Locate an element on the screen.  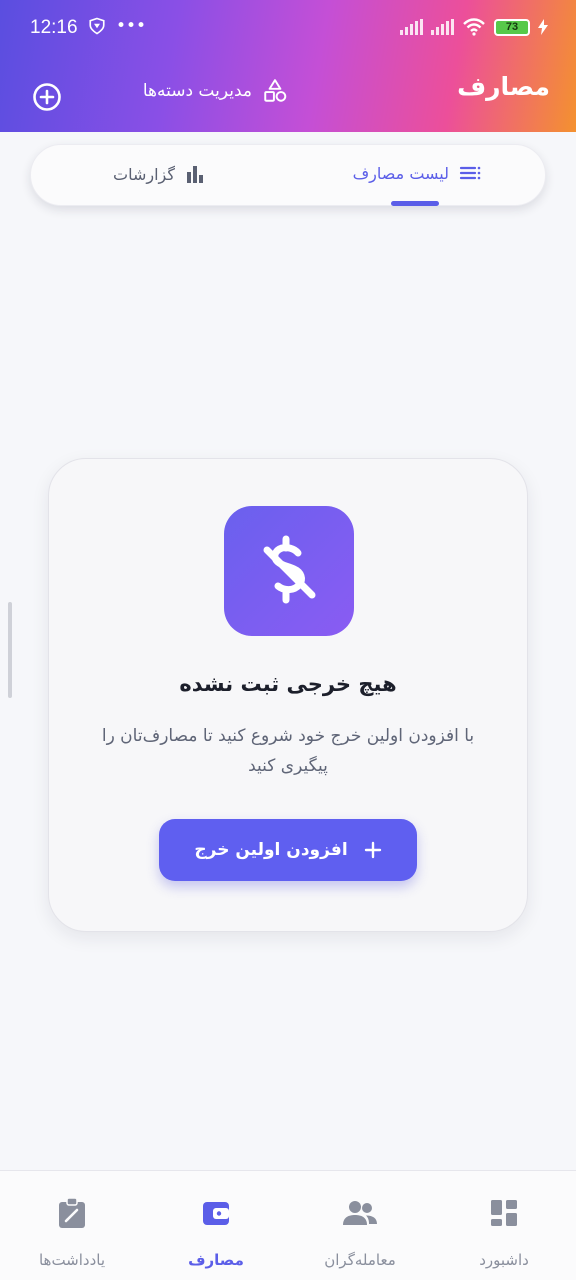
nav-label-dashboard: داشبورد is located at coordinates (504, 1260).